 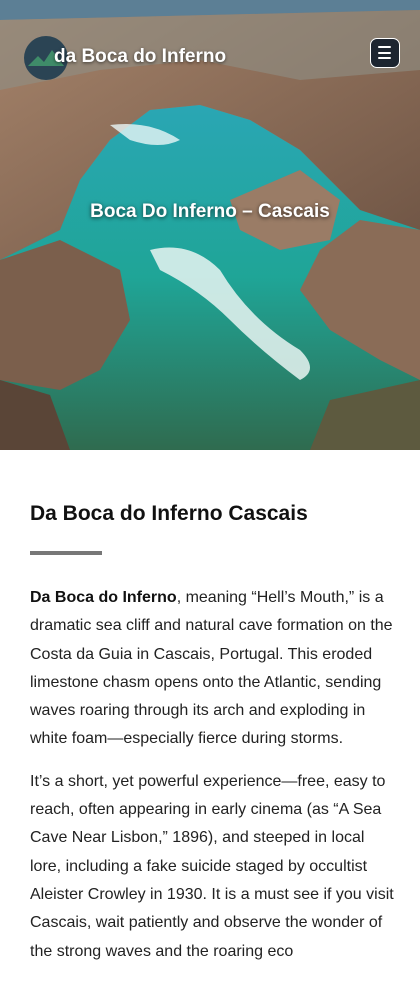 I want to click on title-divider, so click(x=66, y=553).